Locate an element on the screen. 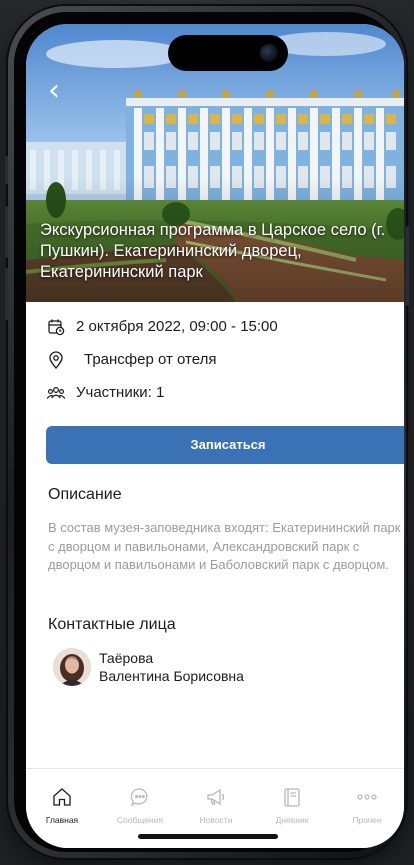 The height and width of the screenshot is (865, 414). signup-button: Записаться is located at coordinates (225, 445).